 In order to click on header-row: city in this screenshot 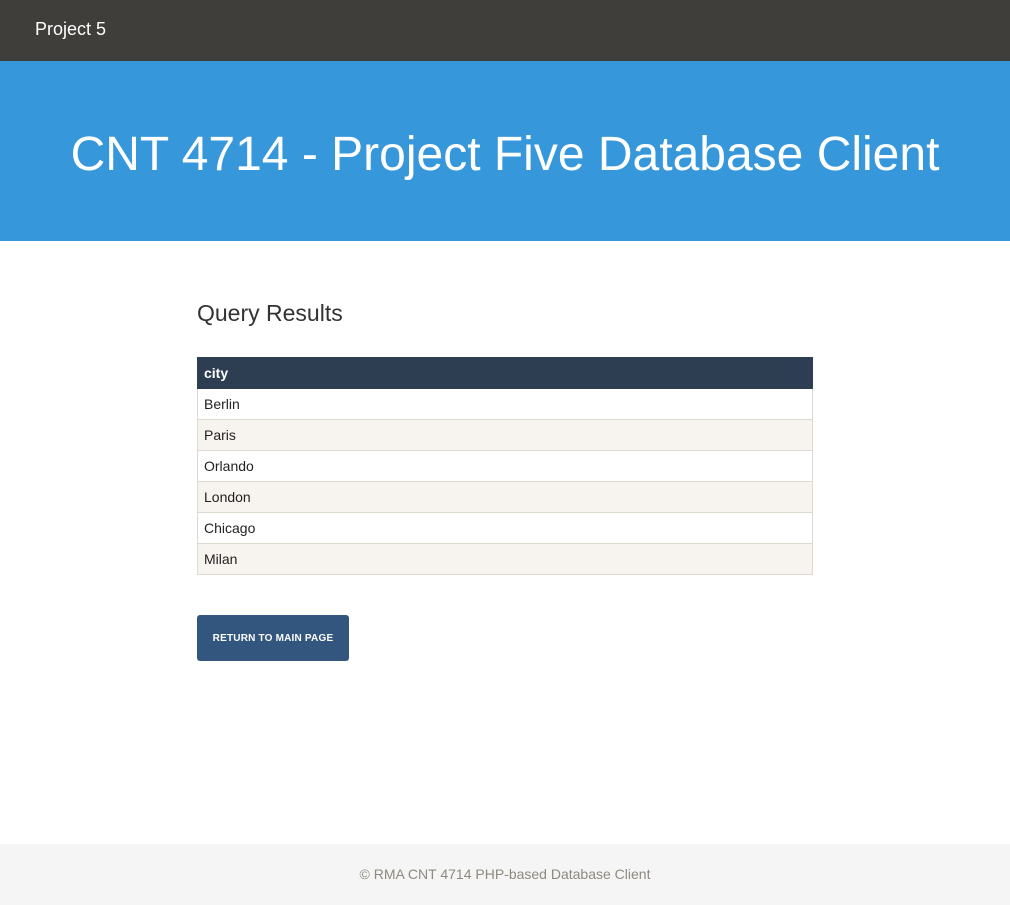, I will do `click(505, 373)`.